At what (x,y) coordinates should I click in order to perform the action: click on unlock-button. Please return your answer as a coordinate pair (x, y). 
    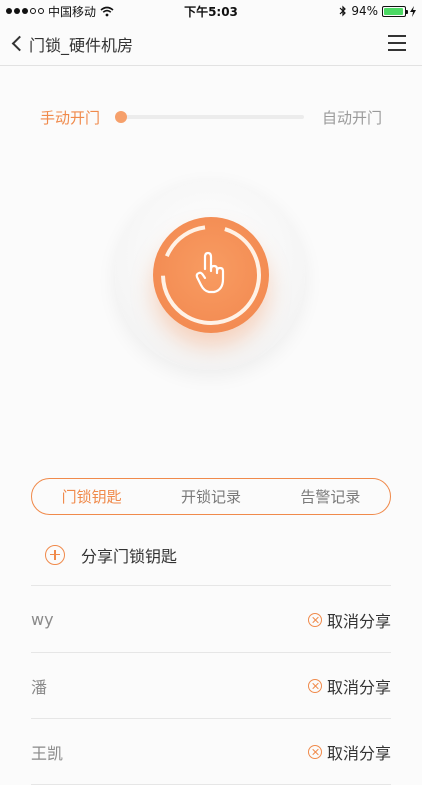
    Looking at the image, I should click on (211, 275).